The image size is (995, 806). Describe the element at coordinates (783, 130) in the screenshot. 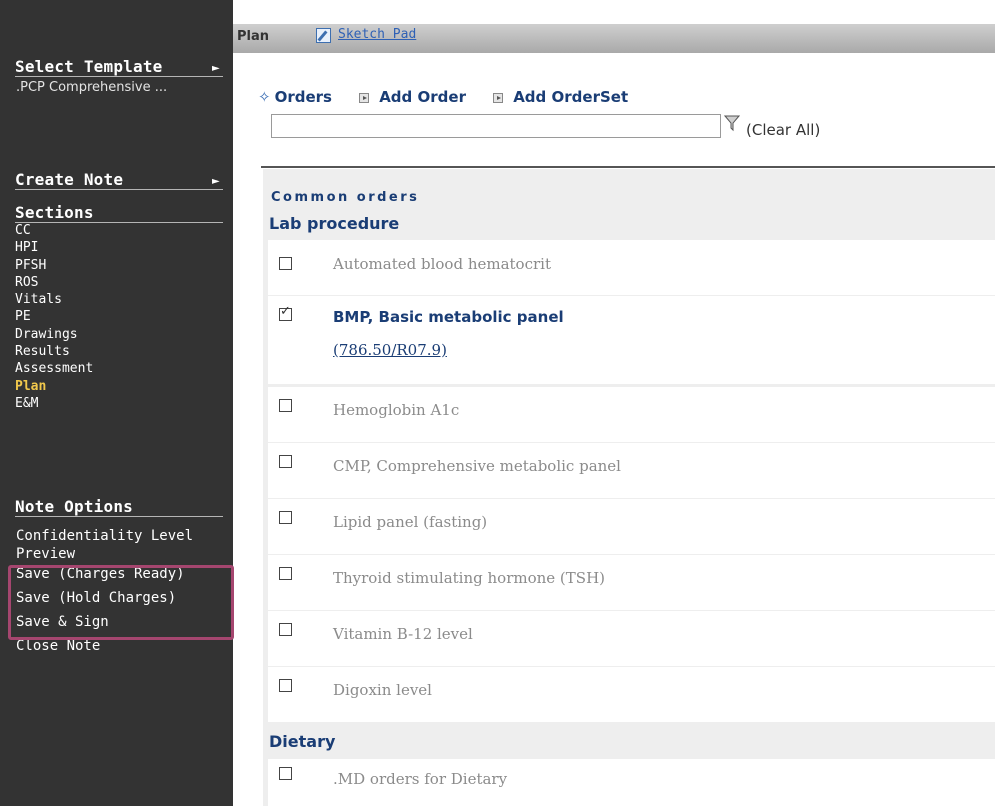

I see `clear-all-button: (Clear All)` at that location.